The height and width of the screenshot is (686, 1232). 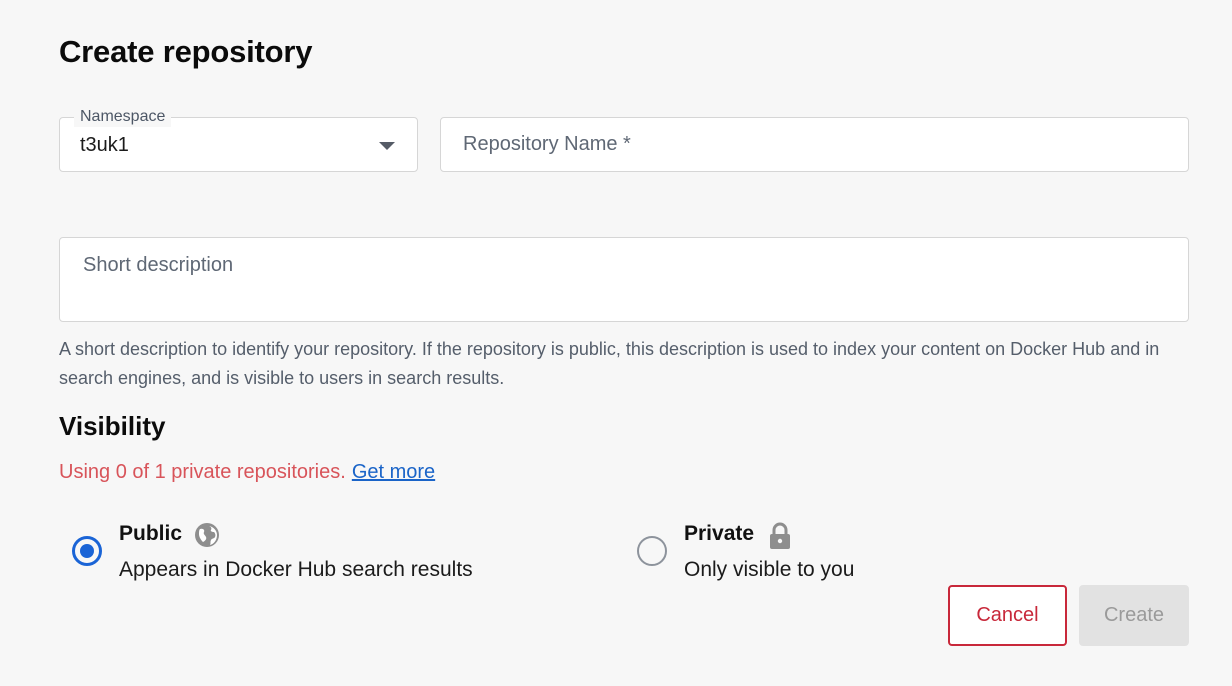 What do you see at coordinates (202, 472) in the screenshot?
I see `usage-text: Using 0 of 1 private repositories.` at bounding box center [202, 472].